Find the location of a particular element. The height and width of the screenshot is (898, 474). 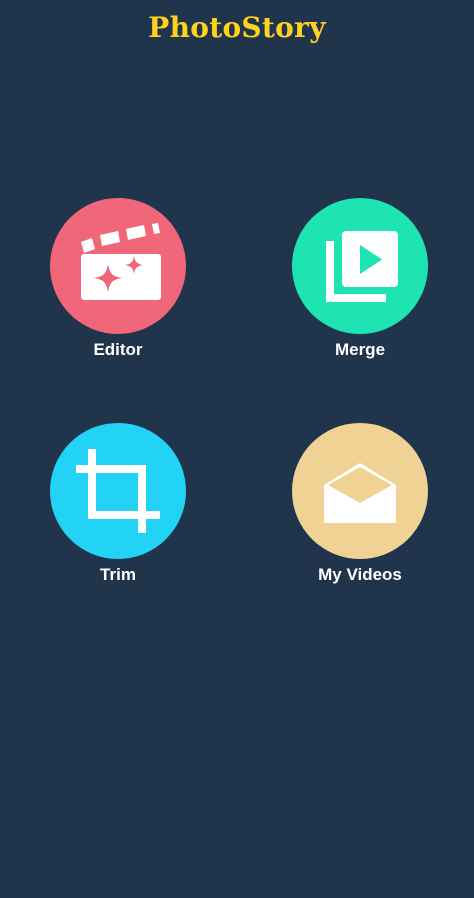

app-title: PhotoStory is located at coordinates (237, 27).